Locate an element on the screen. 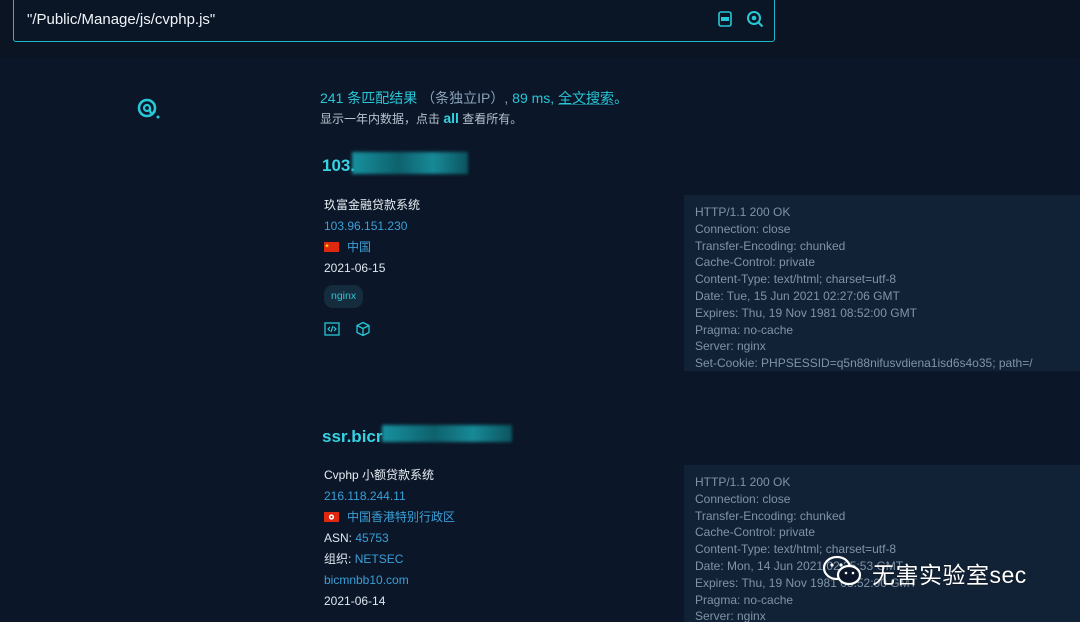 The width and height of the screenshot is (1080, 622). result-location: 中国香港特别行政区 is located at coordinates (389, 517).